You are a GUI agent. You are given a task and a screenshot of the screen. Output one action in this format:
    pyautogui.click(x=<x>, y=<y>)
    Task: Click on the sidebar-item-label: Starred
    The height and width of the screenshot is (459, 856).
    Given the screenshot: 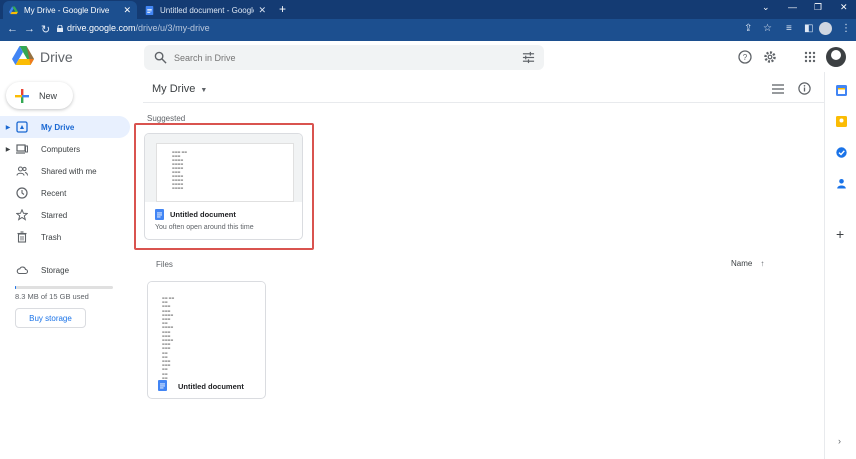 What is the action you would take?
    pyautogui.click(x=54, y=215)
    